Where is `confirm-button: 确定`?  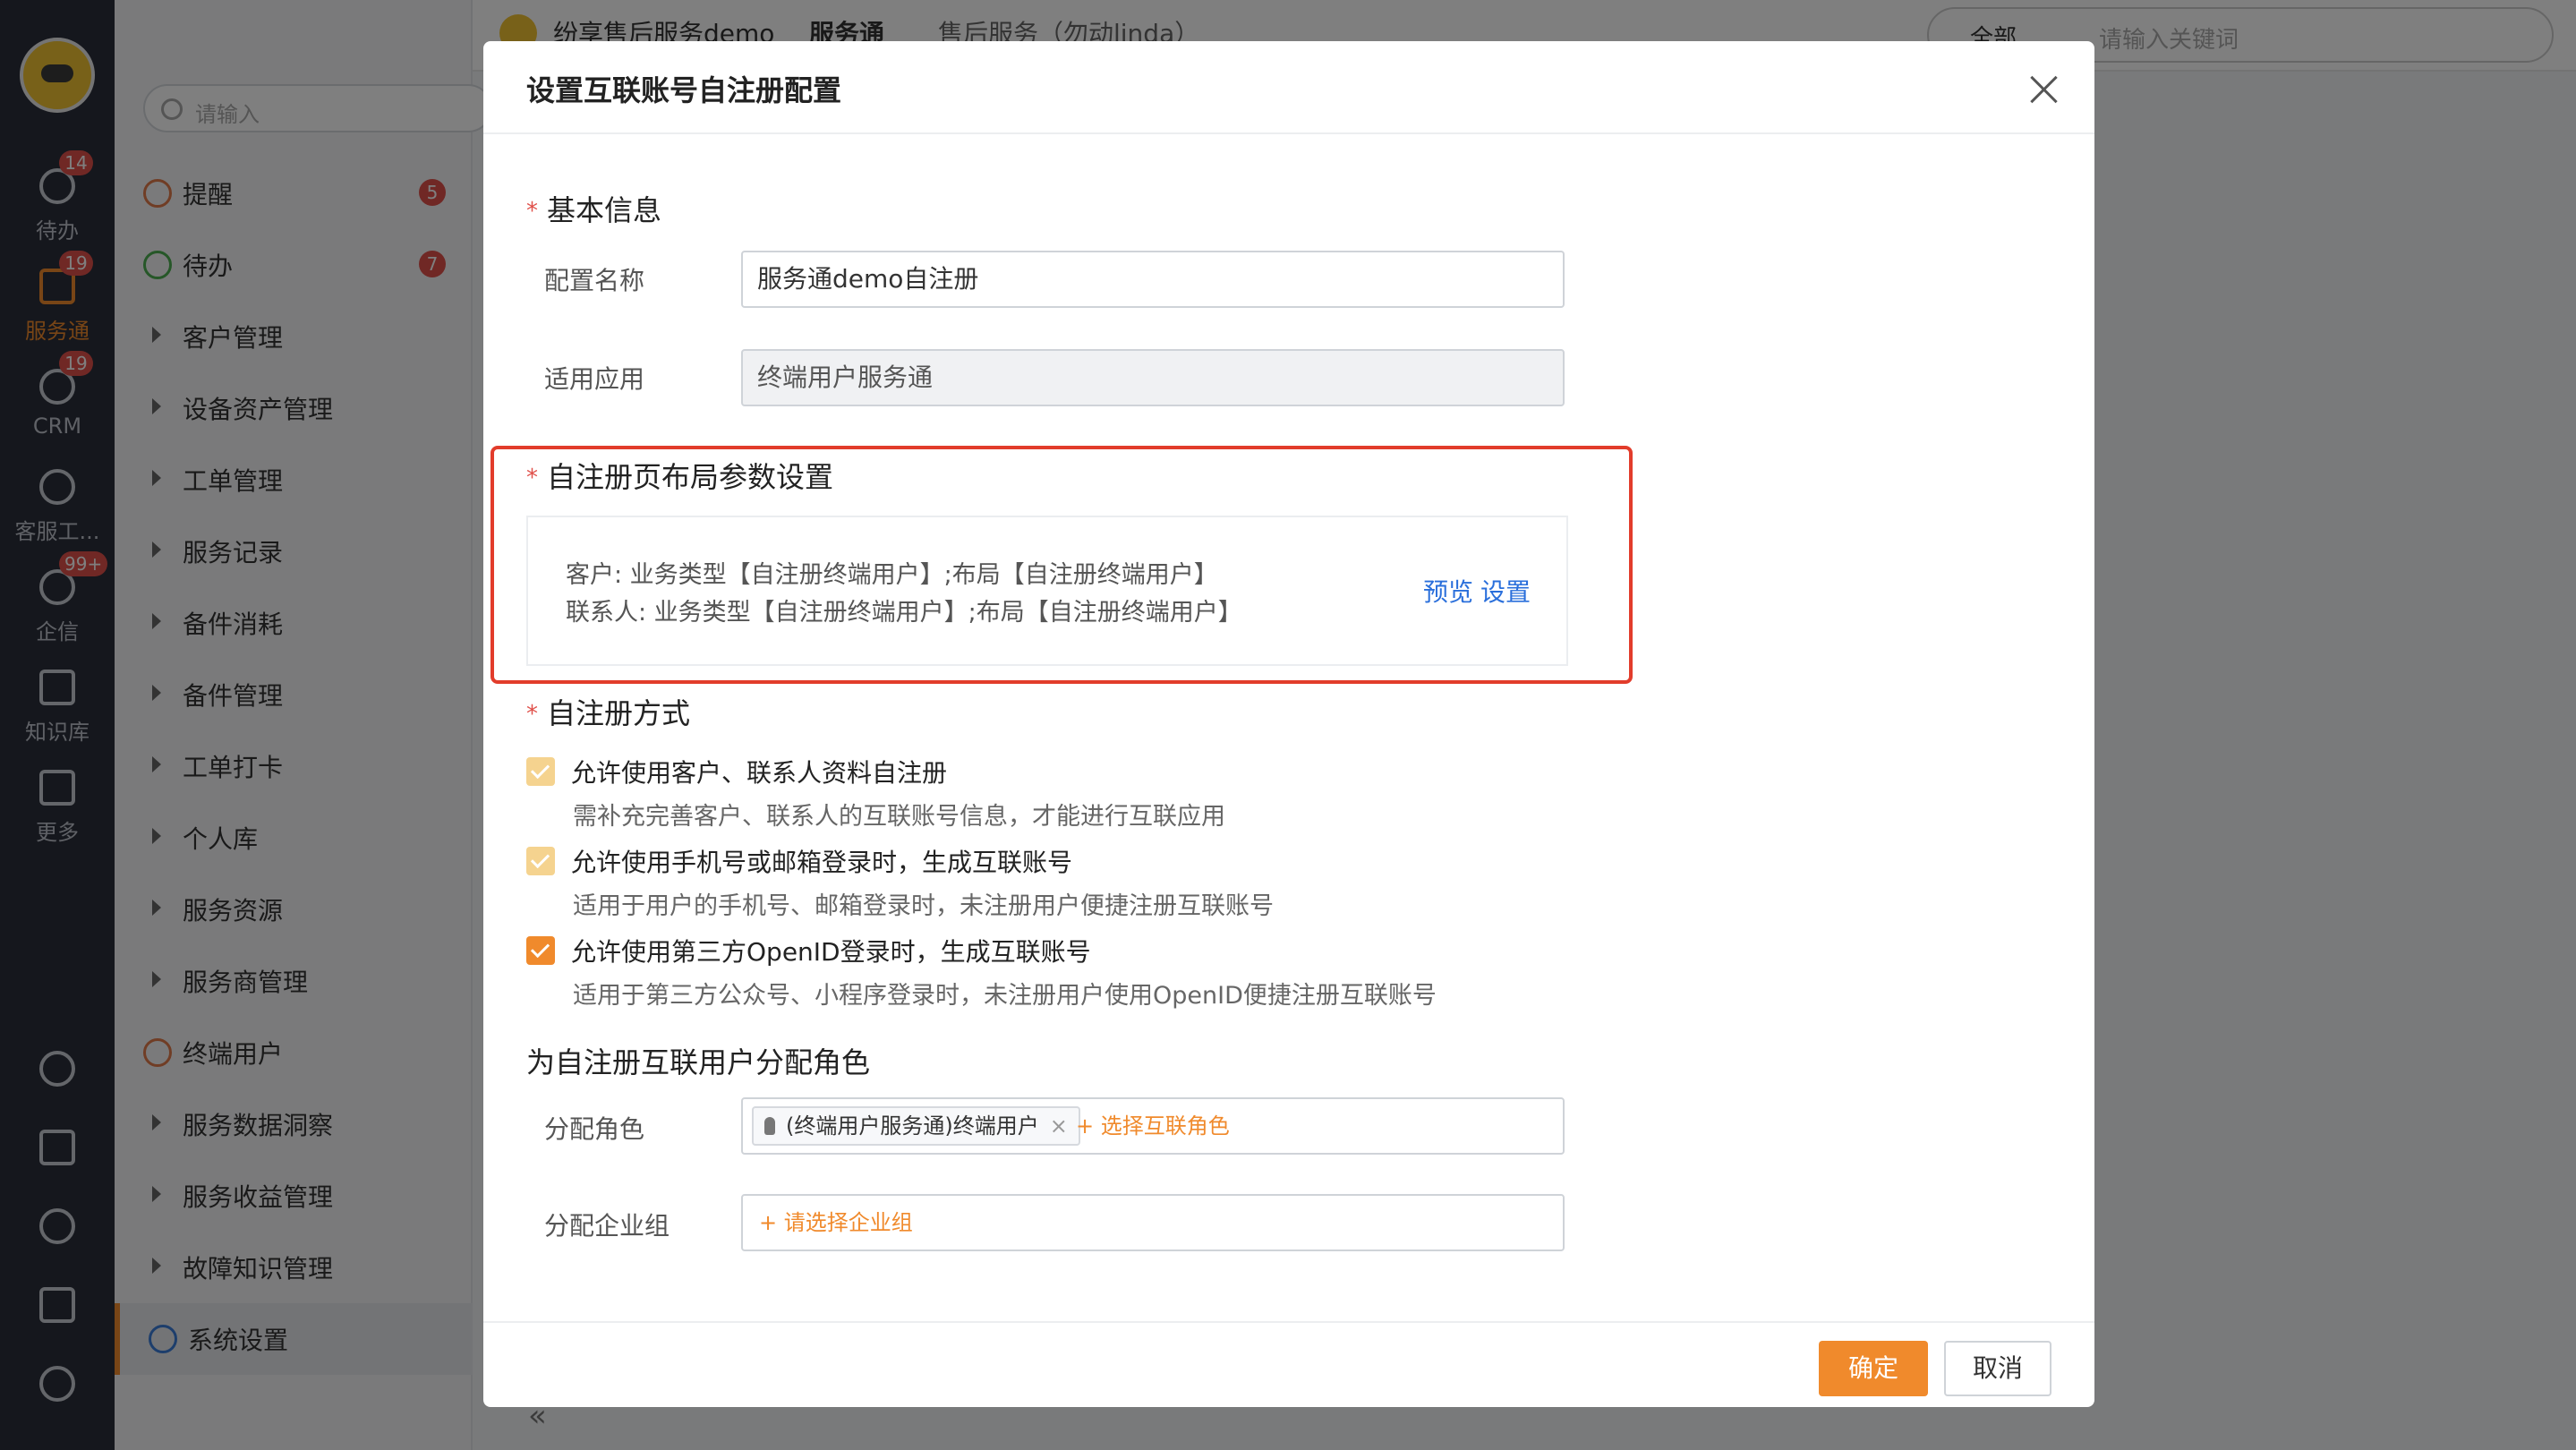 confirm-button: 确定 is located at coordinates (1873, 1368).